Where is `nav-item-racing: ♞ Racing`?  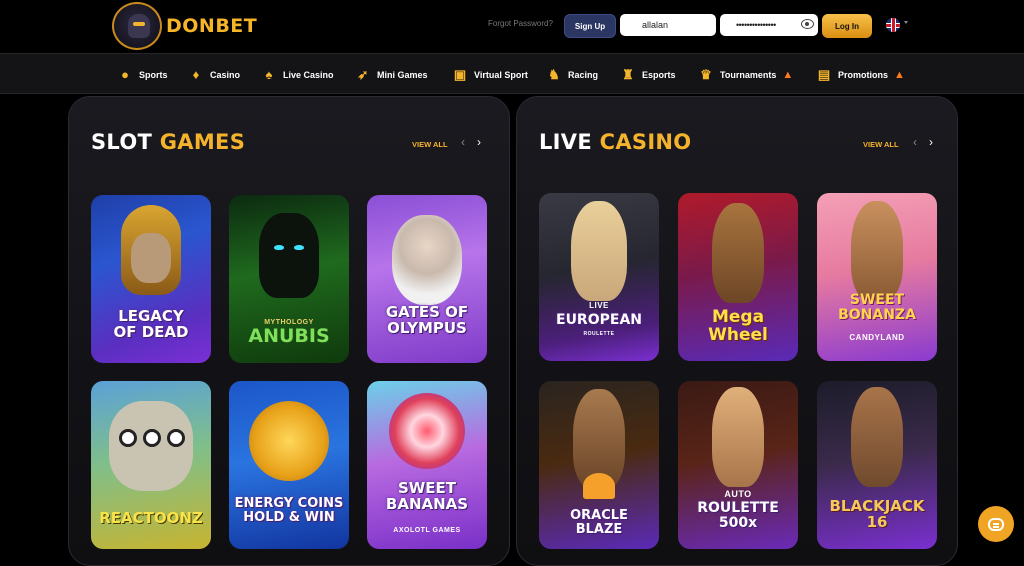 nav-item-racing: ♞ Racing is located at coordinates (572, 74).